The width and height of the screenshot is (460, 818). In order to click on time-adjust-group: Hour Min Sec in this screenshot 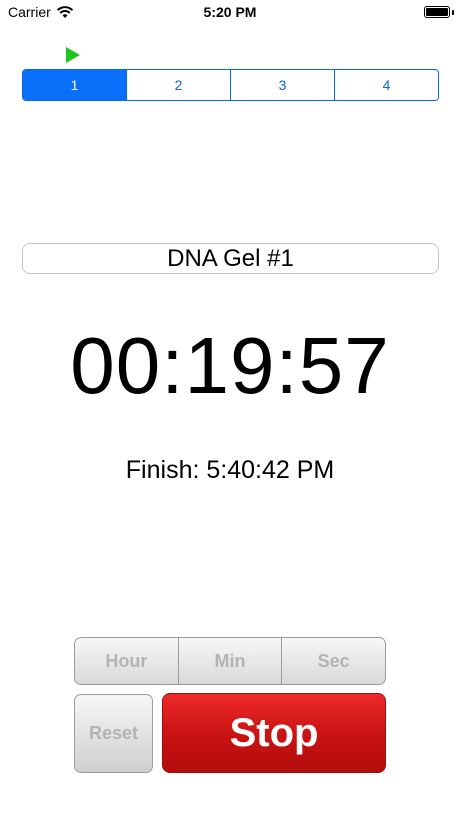, I will do `click(230, 661)`.